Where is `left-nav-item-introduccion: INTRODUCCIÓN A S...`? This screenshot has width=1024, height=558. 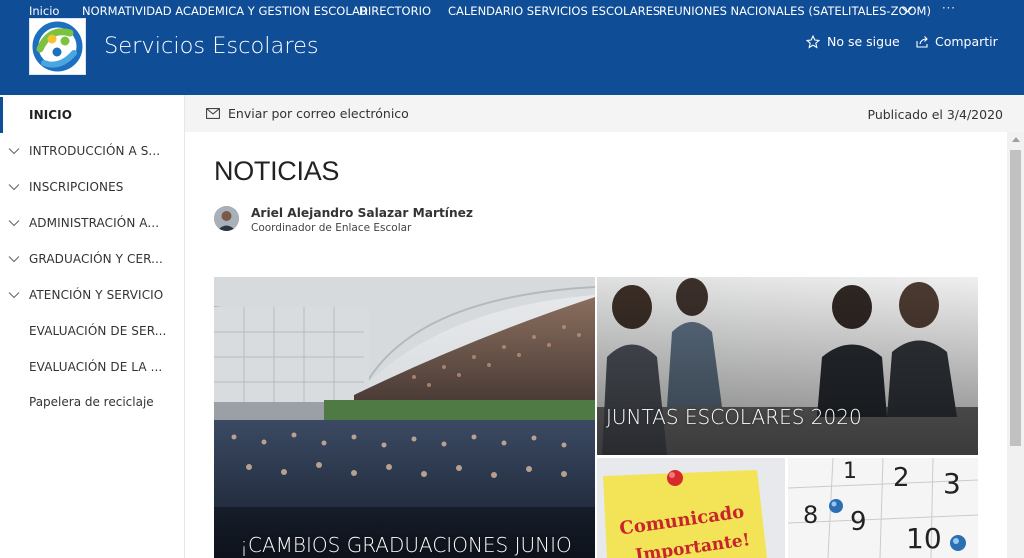 left-nav-item-introduccion: INTRODUCCIÓN A S... is located at coordinates (92, 151).